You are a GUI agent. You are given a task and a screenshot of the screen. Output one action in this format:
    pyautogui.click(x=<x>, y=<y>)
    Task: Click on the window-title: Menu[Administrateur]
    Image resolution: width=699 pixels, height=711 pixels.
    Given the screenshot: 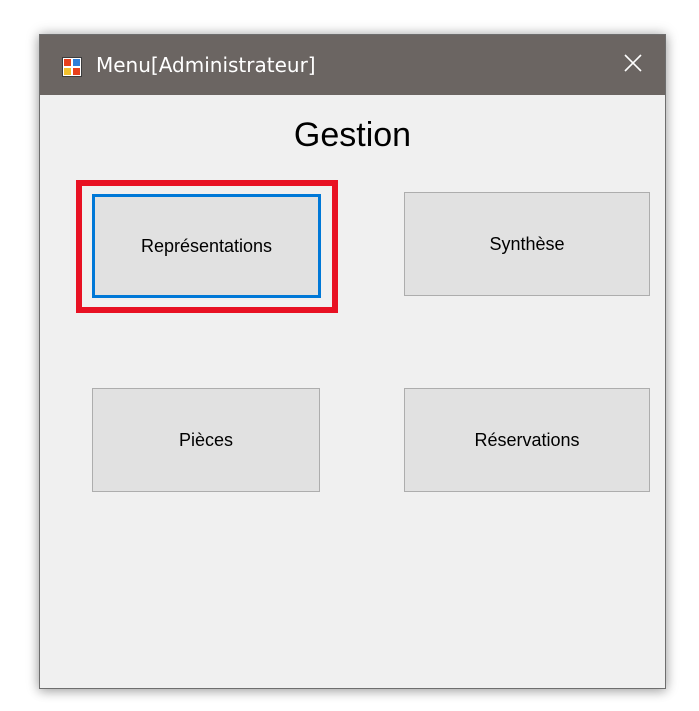 What is the action you would take?
    pyautogui.click(x=206, y=65)
    